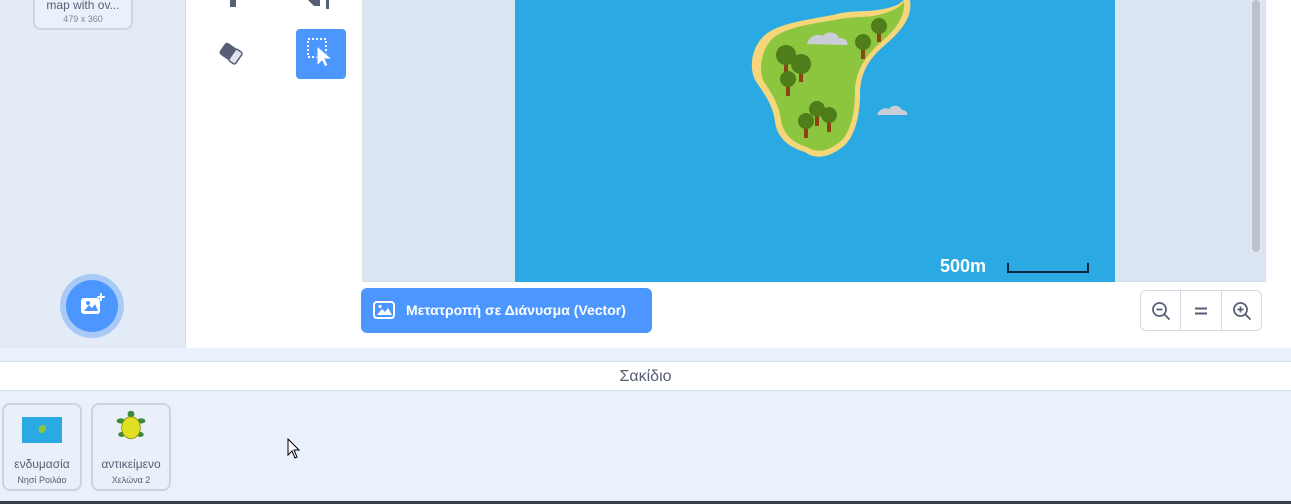 Image resolution: width=1291 pixels, height=504 pixels. I want to click on backpack-header: Σακίδιο, so click(645, 376).